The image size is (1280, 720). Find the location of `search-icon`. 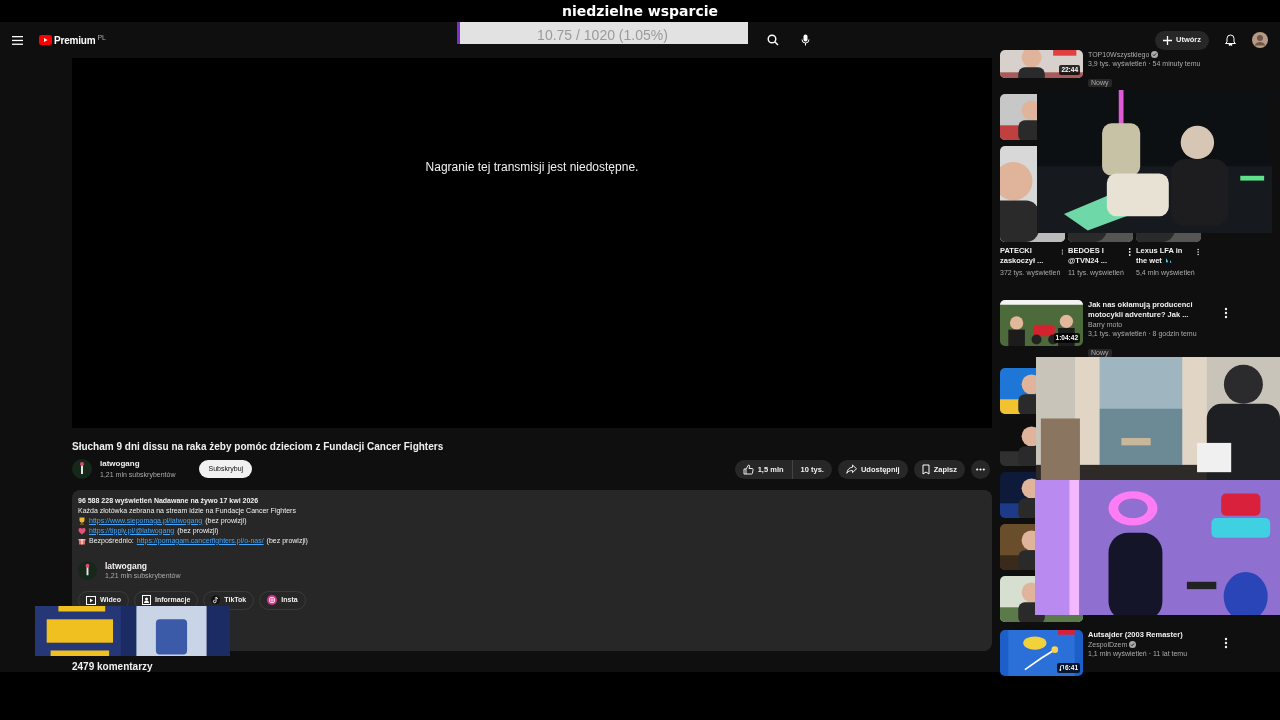

search-icon is located at coordinates (772, 40).